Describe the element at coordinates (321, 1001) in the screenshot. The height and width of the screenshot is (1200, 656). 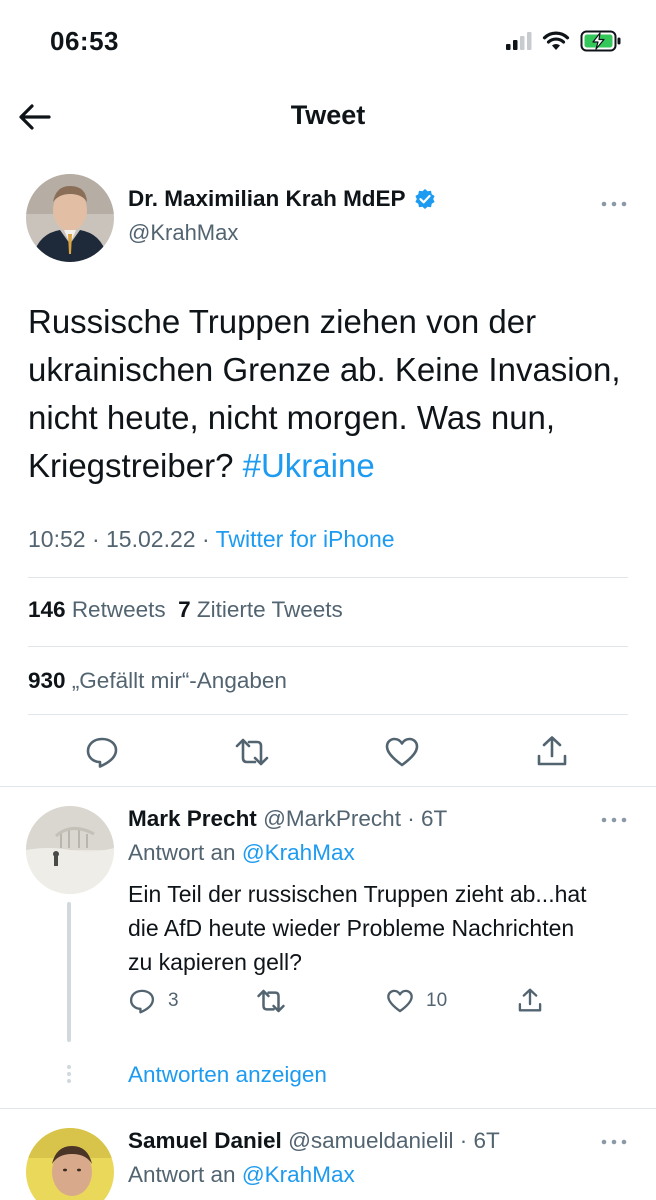
I see `reply-retweet-button` at that location.